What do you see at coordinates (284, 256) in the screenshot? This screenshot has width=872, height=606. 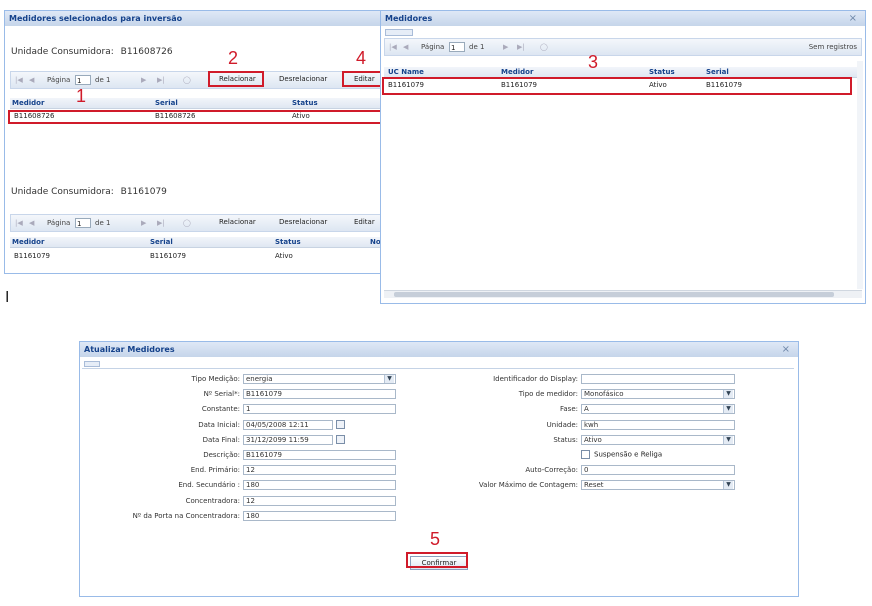 I see `cell-status: Ativo` at bounding box center [284, 256].